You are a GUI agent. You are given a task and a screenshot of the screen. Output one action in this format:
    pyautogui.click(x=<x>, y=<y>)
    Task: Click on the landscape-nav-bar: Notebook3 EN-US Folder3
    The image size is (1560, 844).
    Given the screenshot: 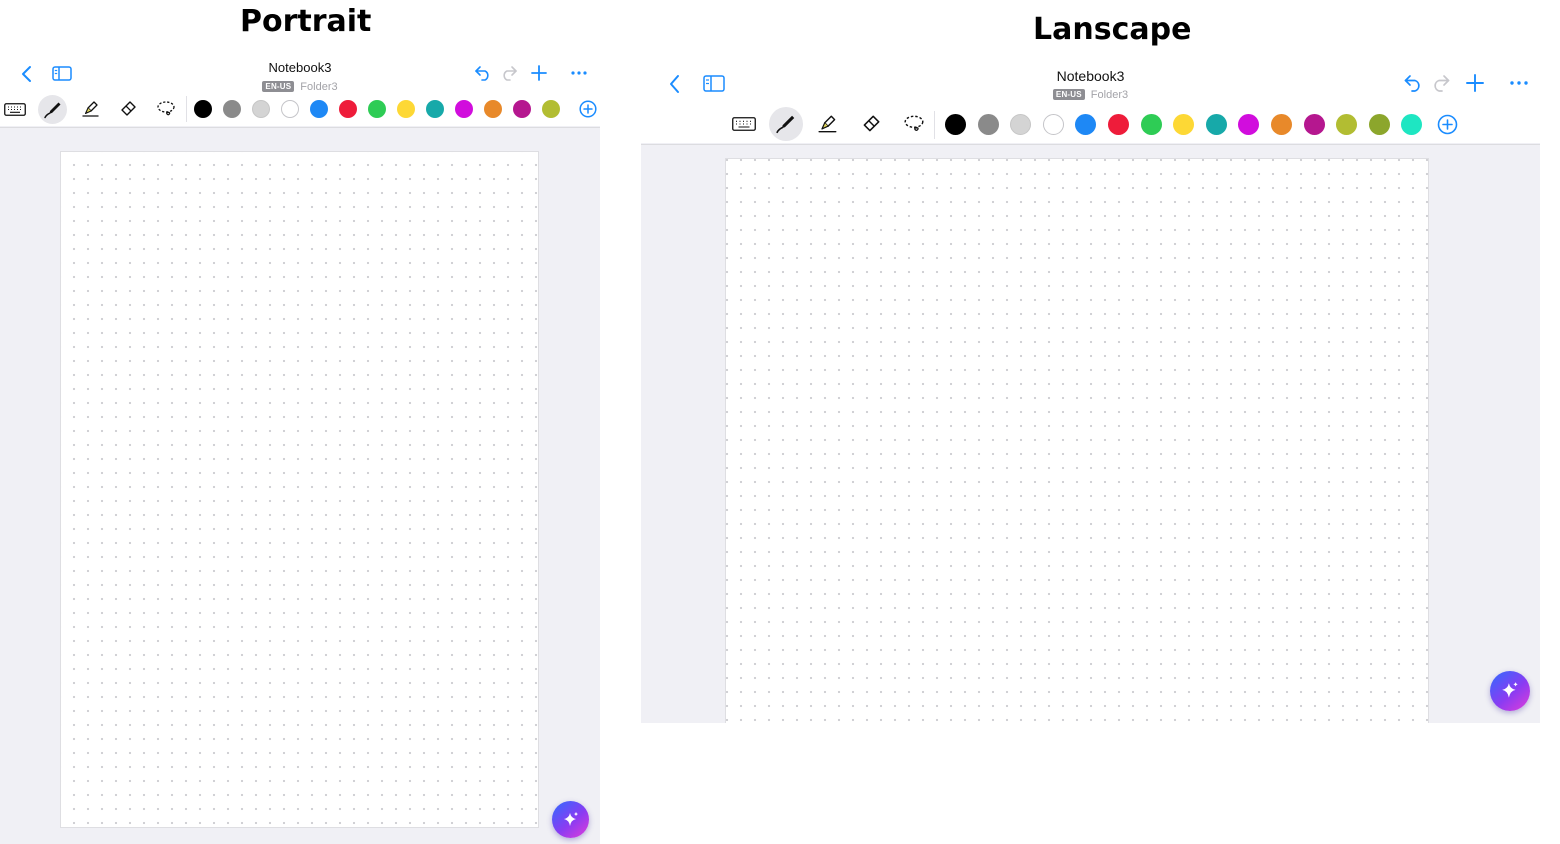 What is the action you would take?
    pyautogui.click(x=1090, y=83)
    